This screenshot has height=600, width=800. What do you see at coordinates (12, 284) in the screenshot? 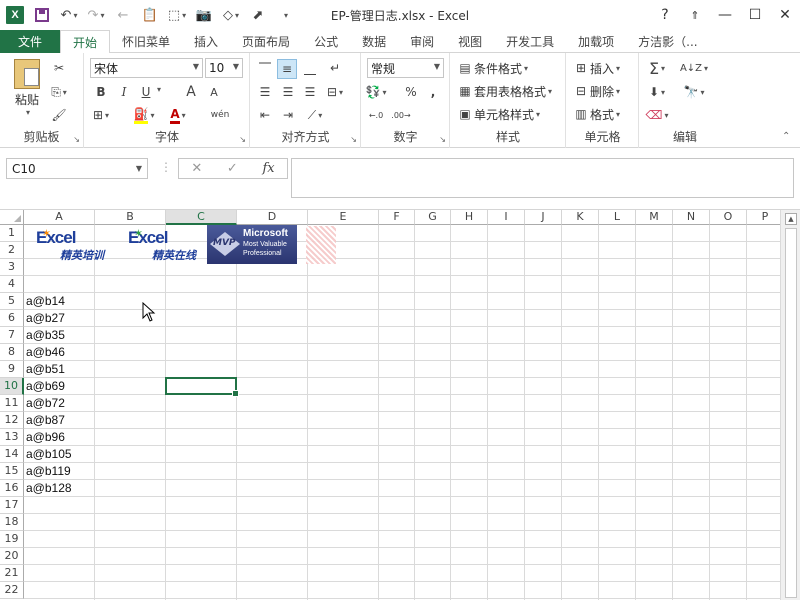
I see `row-header-4: 4` at bounding box center [12, 284].